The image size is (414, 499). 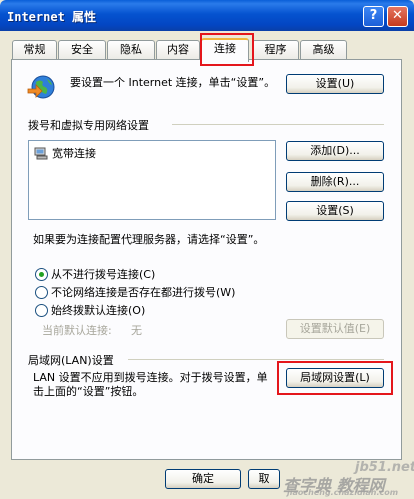 What do you see at coordinates (74, 153) in the screenshot?
I see `connection-name: 宽带连接` at bounding box center [74, 153].